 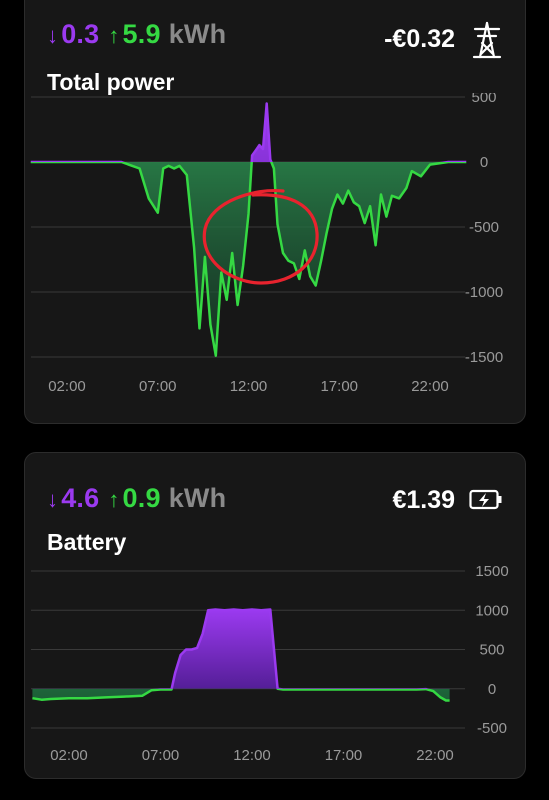 I want to click on energy-summary: ↓ 4.6 ↑ 0.9 kWh, so click(x=136, y=498).